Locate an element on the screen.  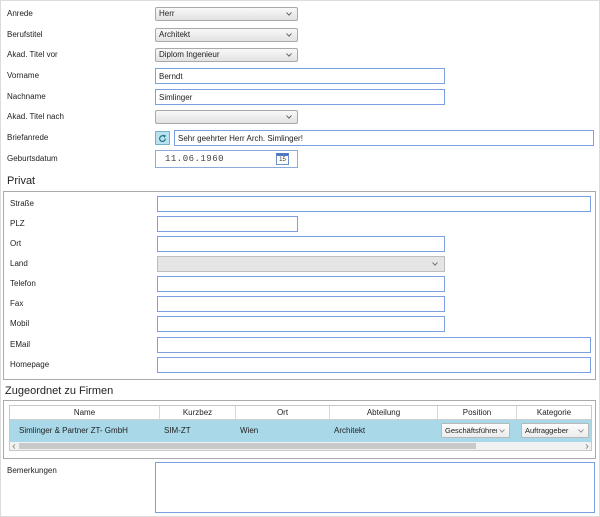
column-header-ort: Ort is located at coordinates (283, 413).